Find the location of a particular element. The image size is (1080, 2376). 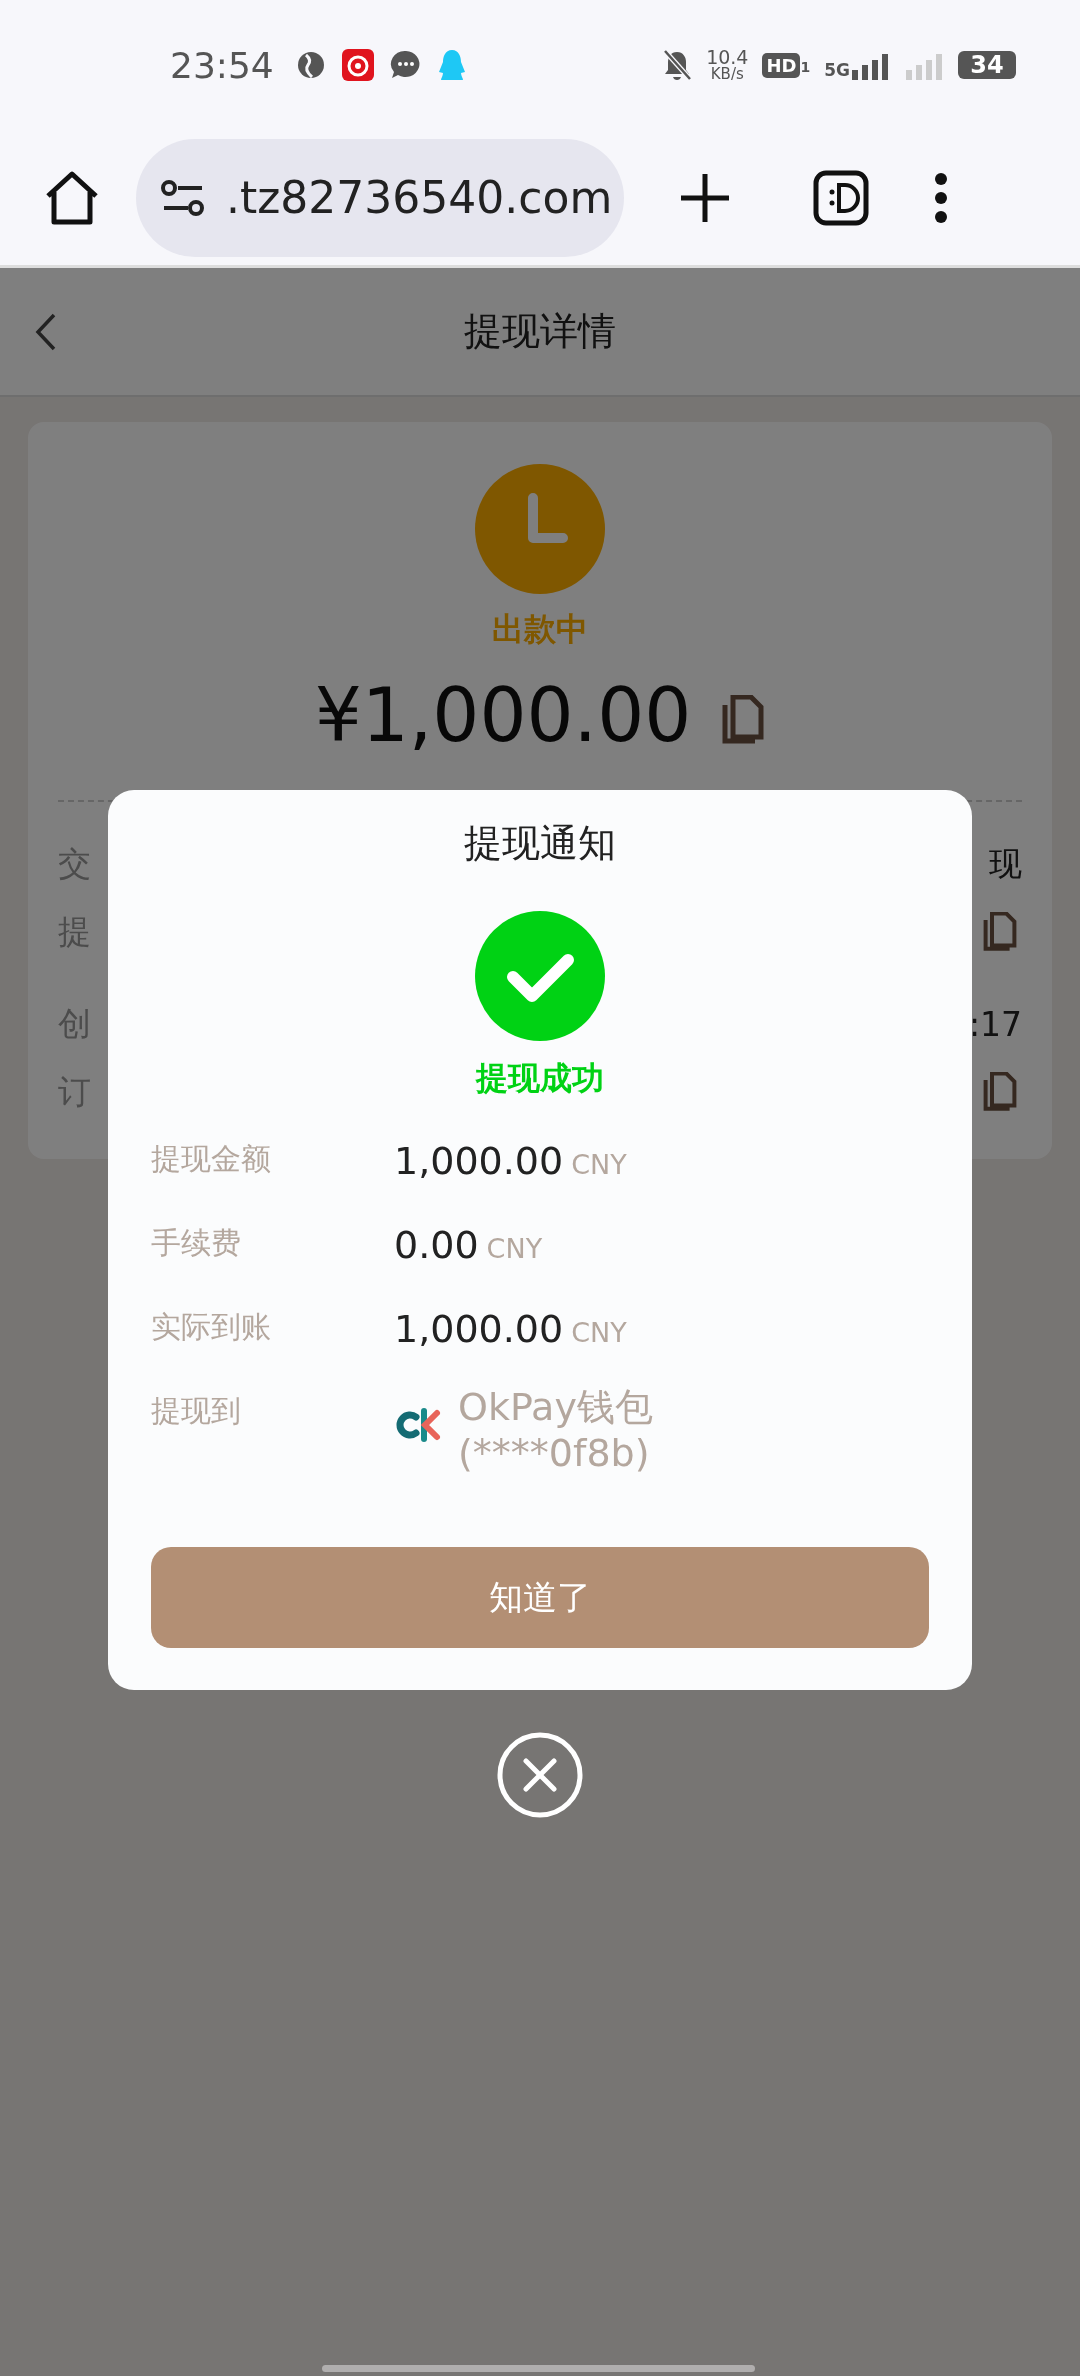

url-text: .tz82736540.com is located at coordinates (419, 197).